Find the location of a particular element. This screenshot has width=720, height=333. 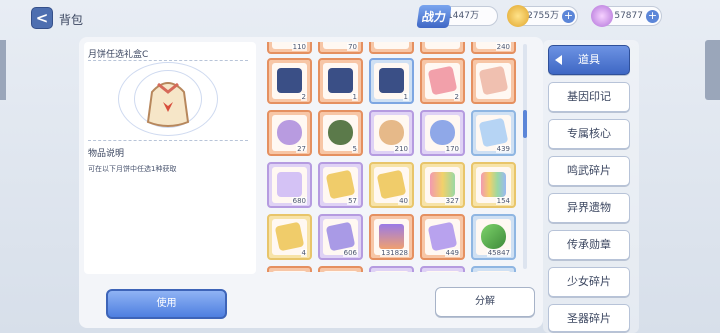

item-slot: 449 is located at coordinates (442, 237).